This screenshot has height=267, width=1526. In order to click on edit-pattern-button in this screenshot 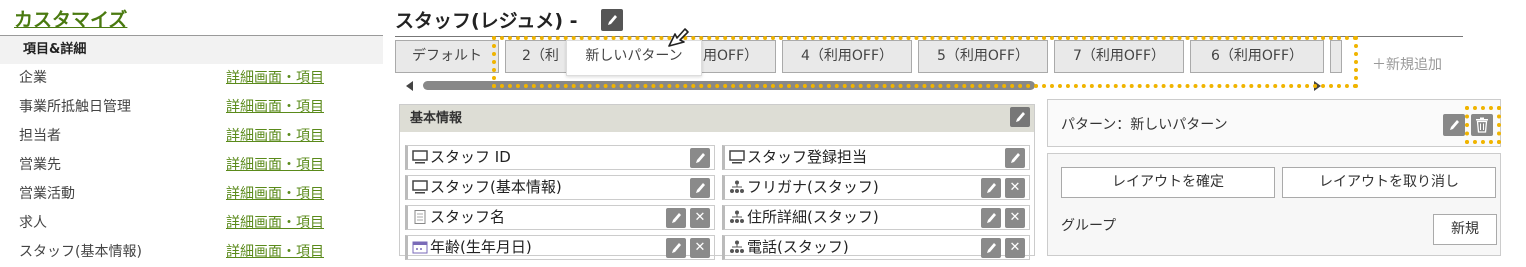, I will do `click(1454, 125)`.